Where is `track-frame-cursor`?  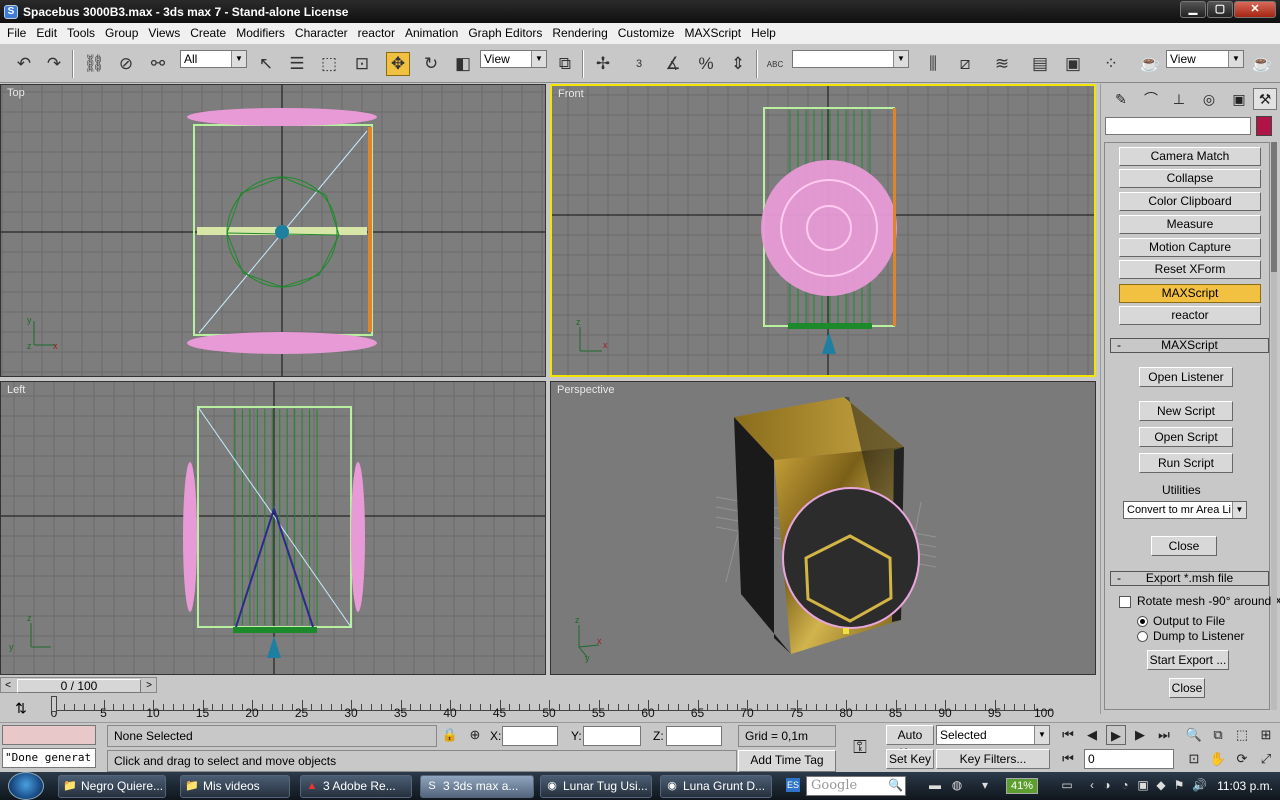
track-frame-cursor is located at coordinates (54, 704).